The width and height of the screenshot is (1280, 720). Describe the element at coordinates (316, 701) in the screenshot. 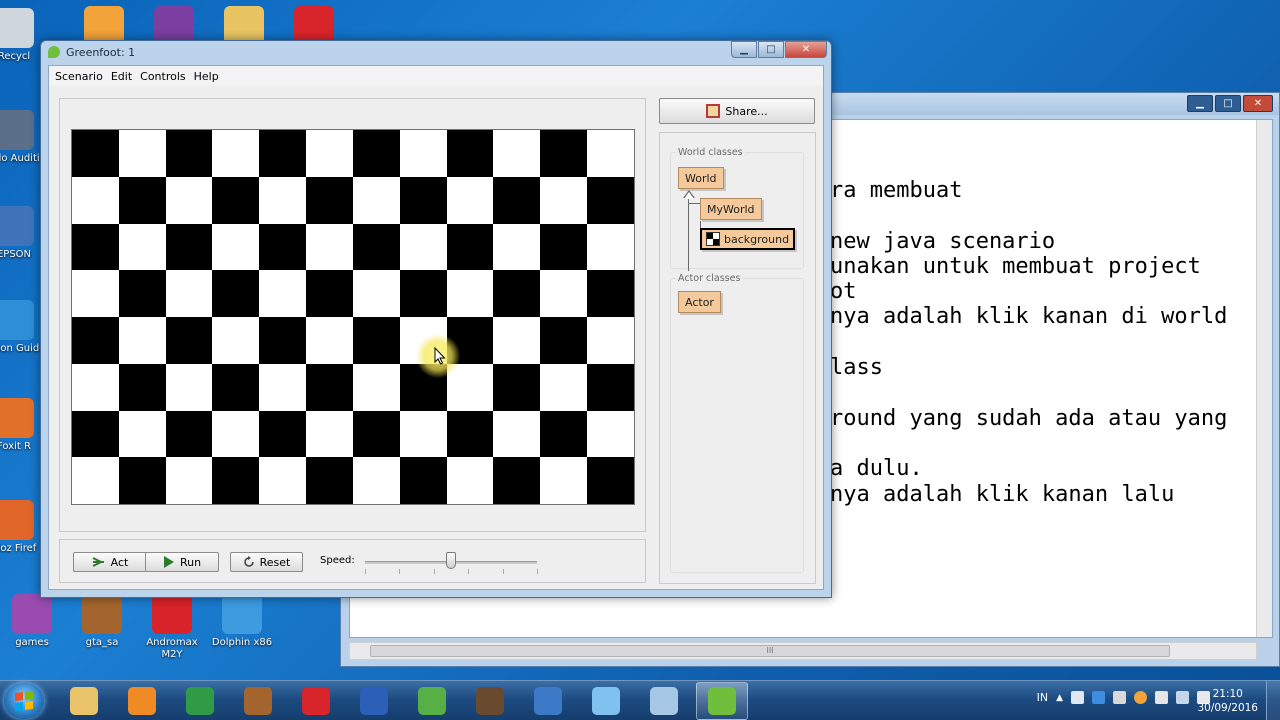

I see `taskbar-app-red` at that location.